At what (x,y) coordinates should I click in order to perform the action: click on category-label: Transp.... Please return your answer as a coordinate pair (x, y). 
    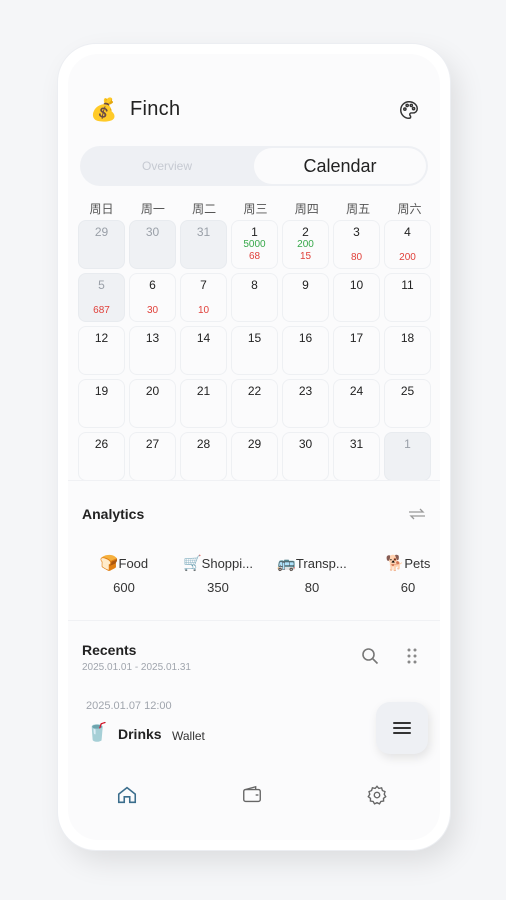
    Looking at the image, I should click on (321, 563).